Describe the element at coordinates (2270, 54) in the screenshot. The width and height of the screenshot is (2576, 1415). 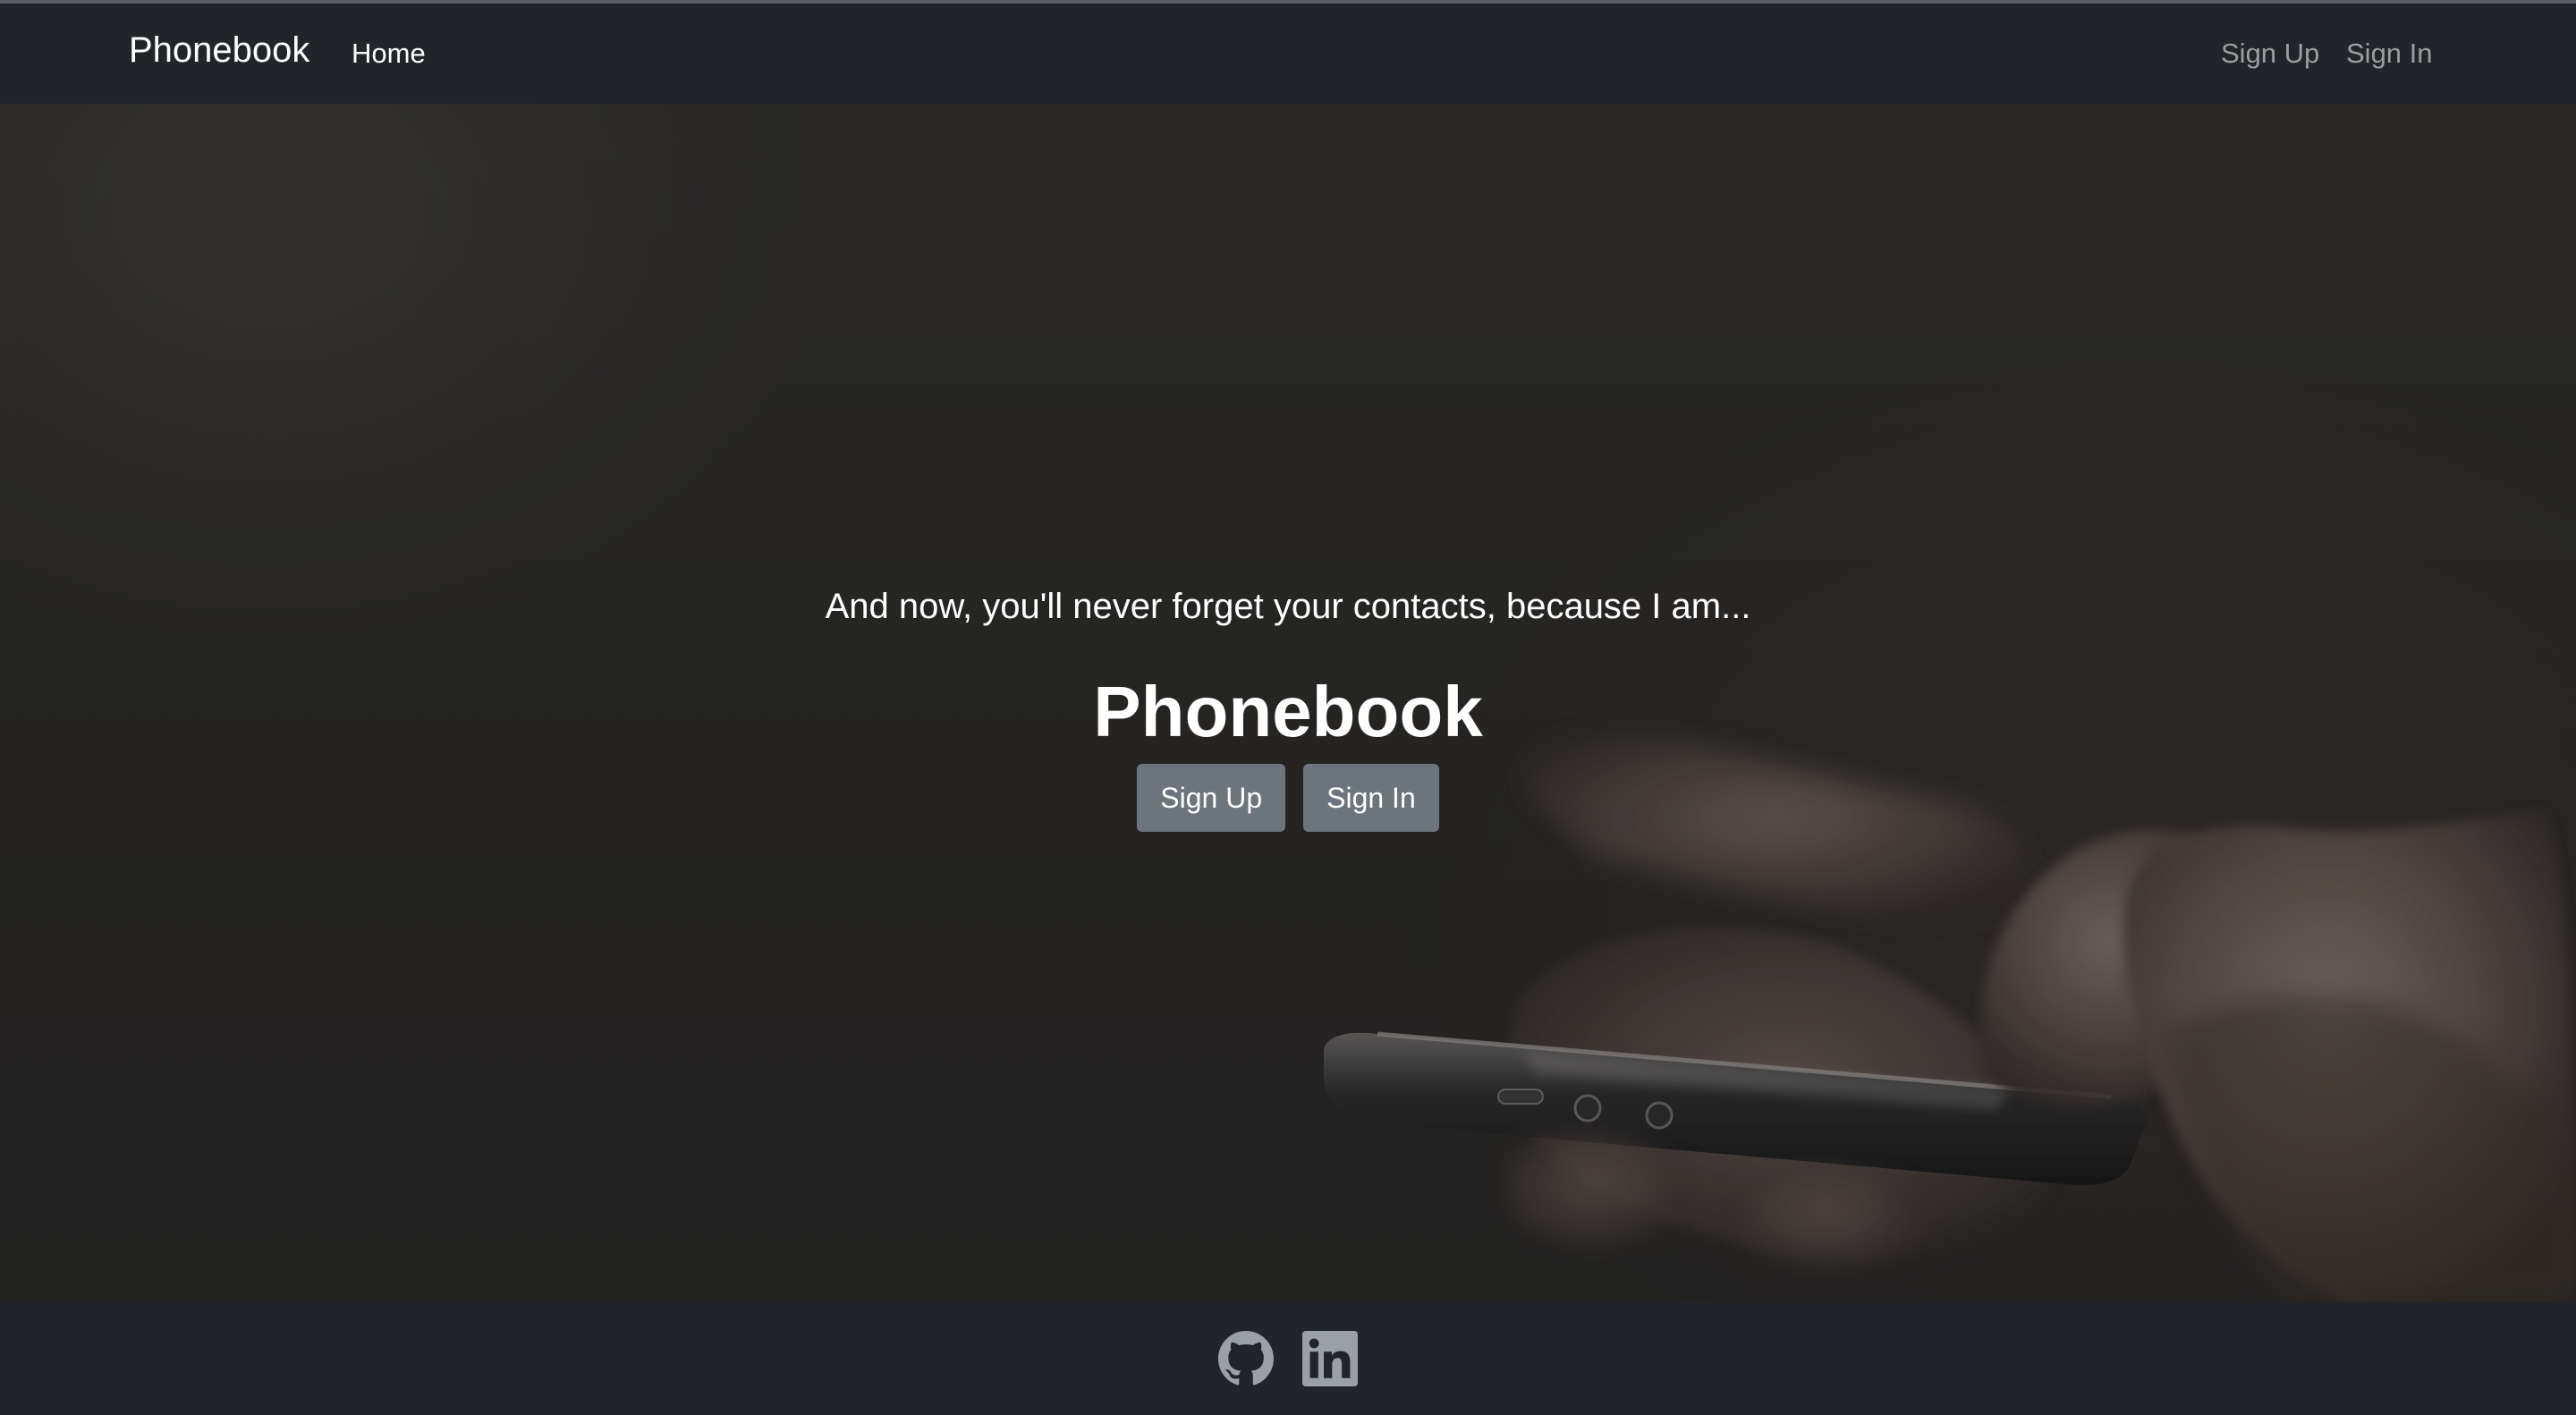
I see `nav-link-sign-up: Sign Up` at that location.